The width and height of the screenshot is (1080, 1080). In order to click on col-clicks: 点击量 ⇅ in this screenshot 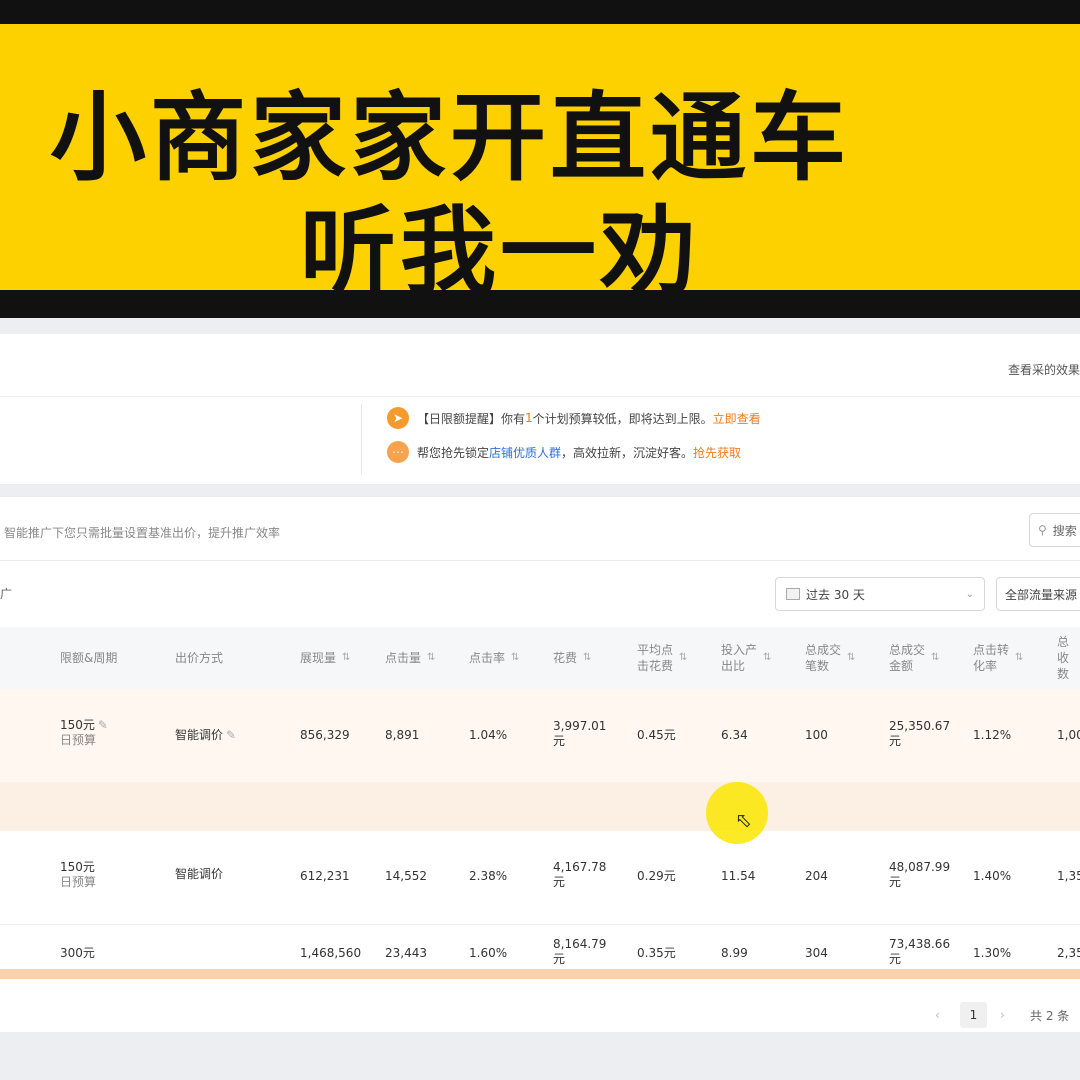, I will do `click(410, 658)`.